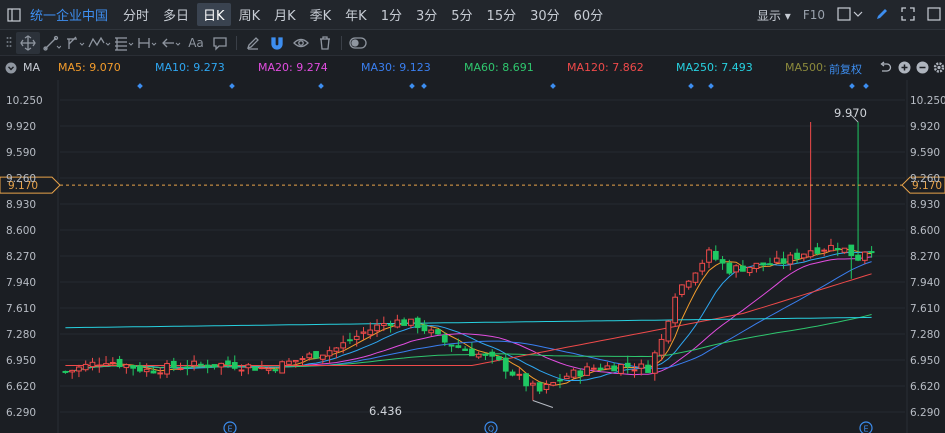 This screenshot has height=433, width=945. Describe the element at coordinates (426, 14) in the screenshot. I see `tab-period-8: 3分` at that location.